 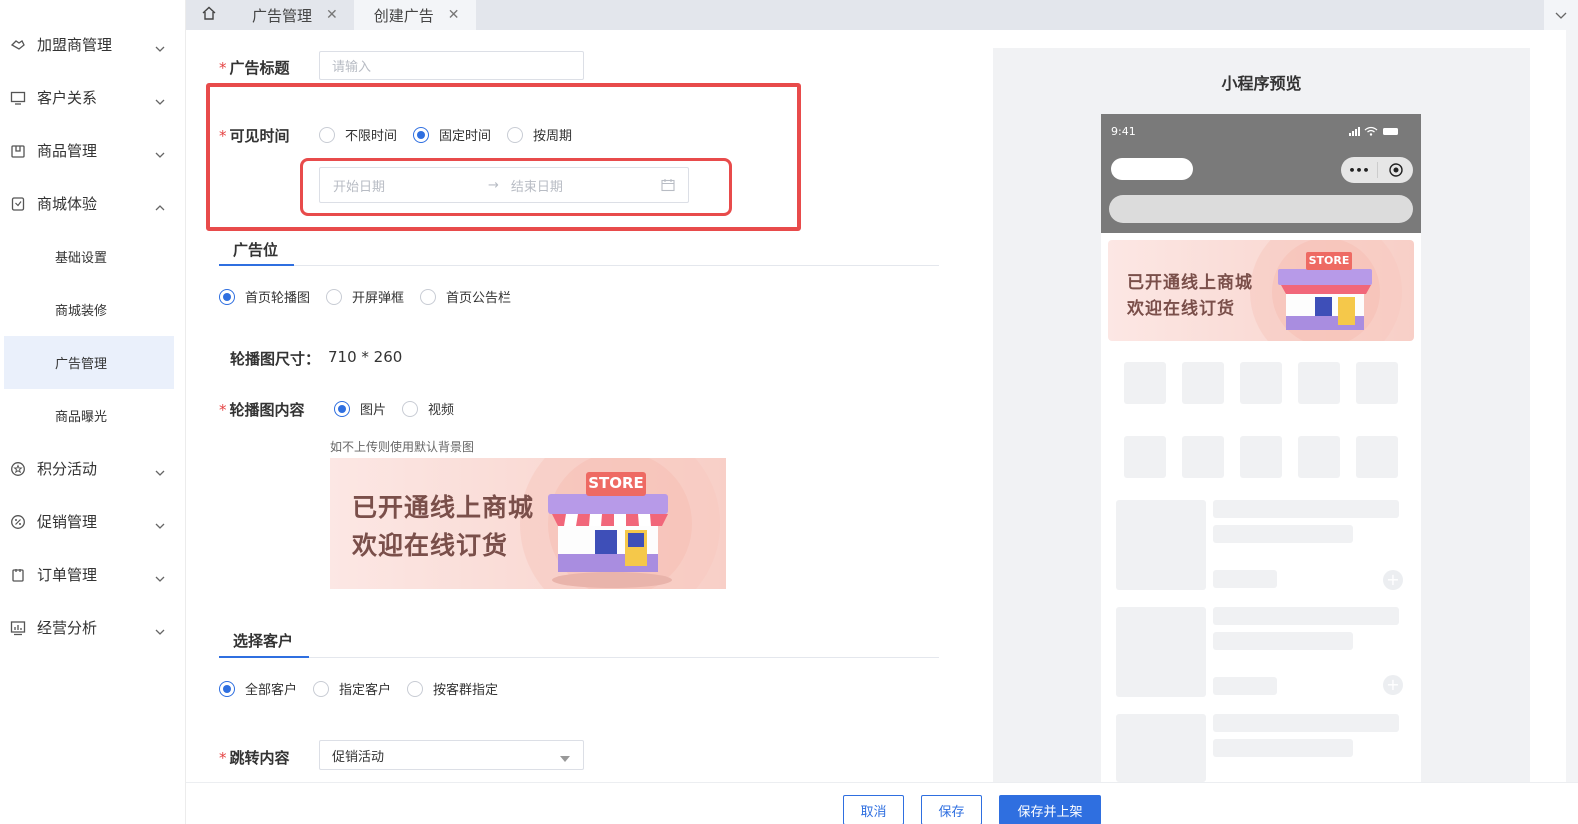 What do you see at coordinates (18, 575) in the screenshot?
I see `order-icon` at bounding box center [18, 575].